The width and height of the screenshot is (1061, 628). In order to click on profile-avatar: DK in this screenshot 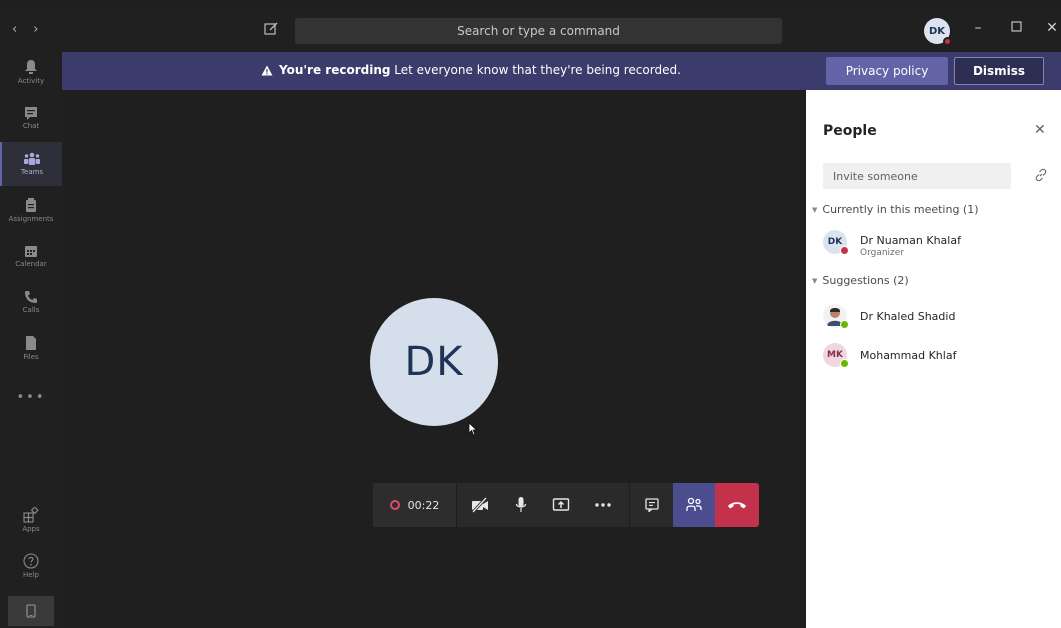, I will do `click(938, 32)`.